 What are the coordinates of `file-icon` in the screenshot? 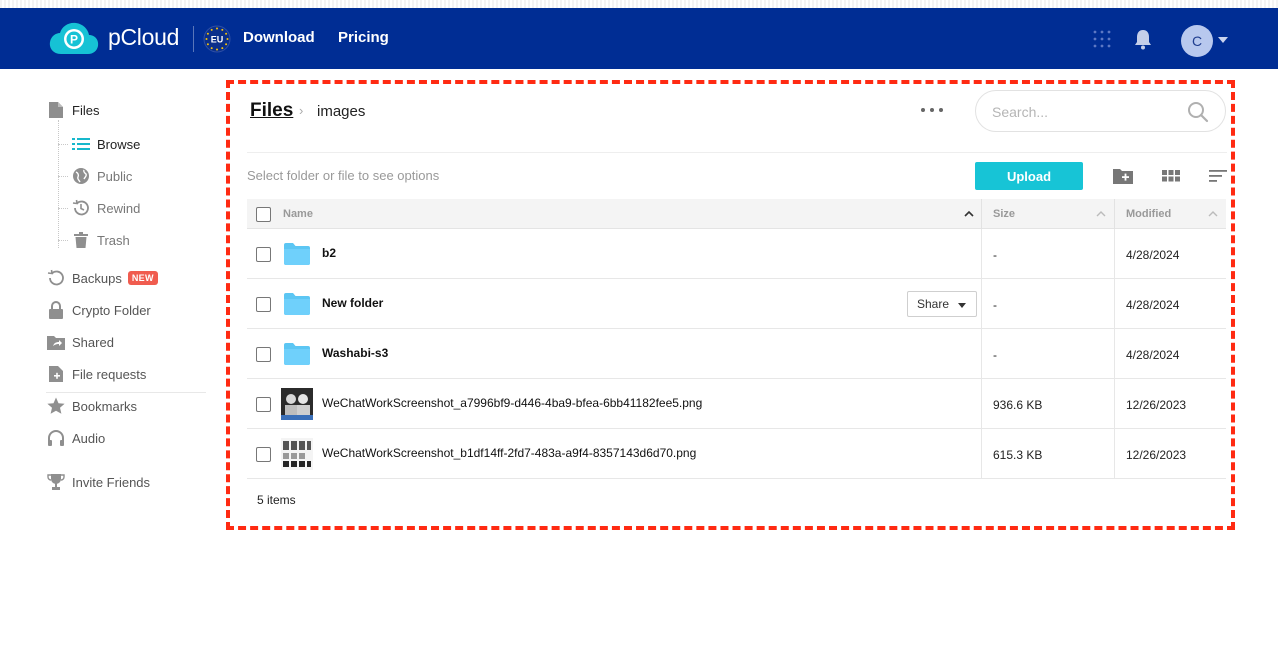 It's located at (56, 110).